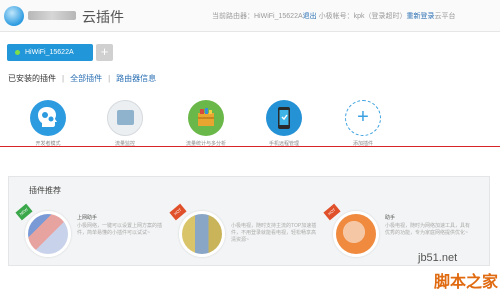 Image resolution: width=500 pixels, height=292 pixels. Describe the element at coordinates (120, 229) in the screenshot. I see `recommend-item-desc: 小极网络，一键可以设置上网方案的插件，简单易懂的小插件可以试试~` at that location.